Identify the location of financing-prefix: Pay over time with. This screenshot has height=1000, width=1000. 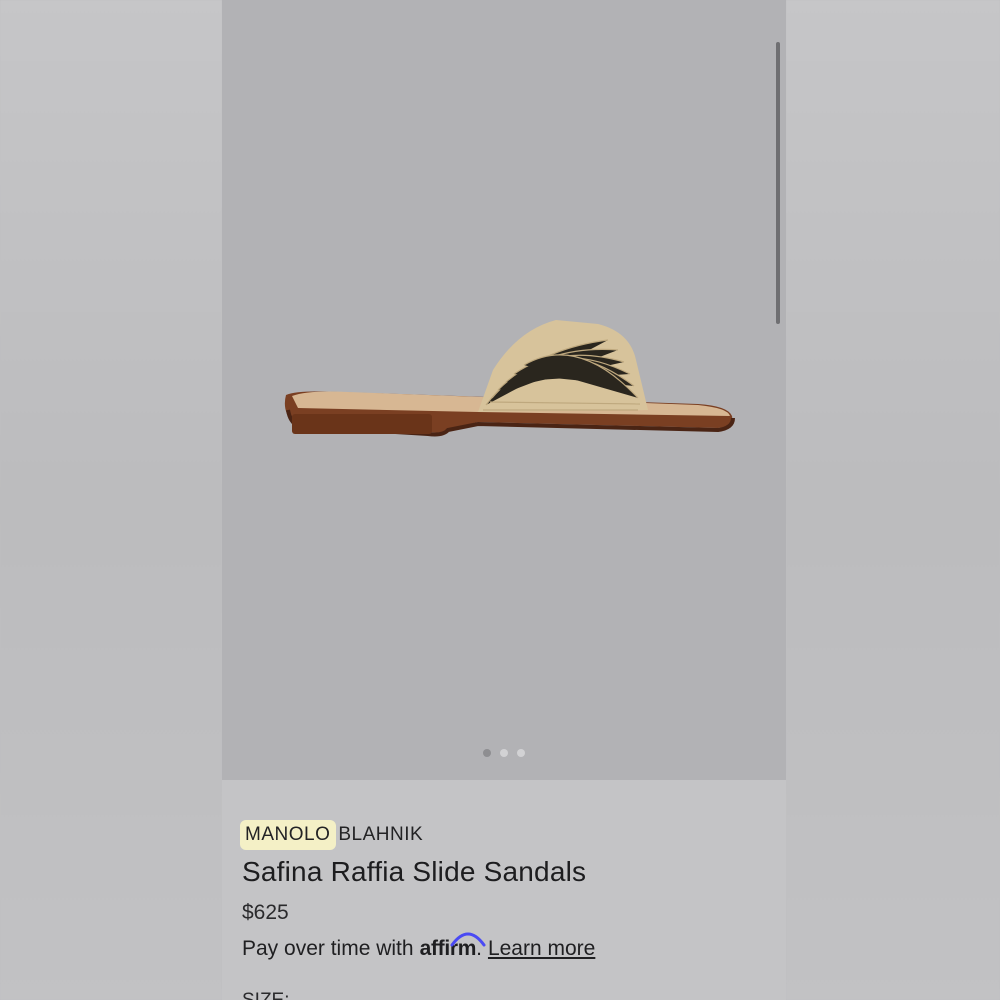
(328, 948).